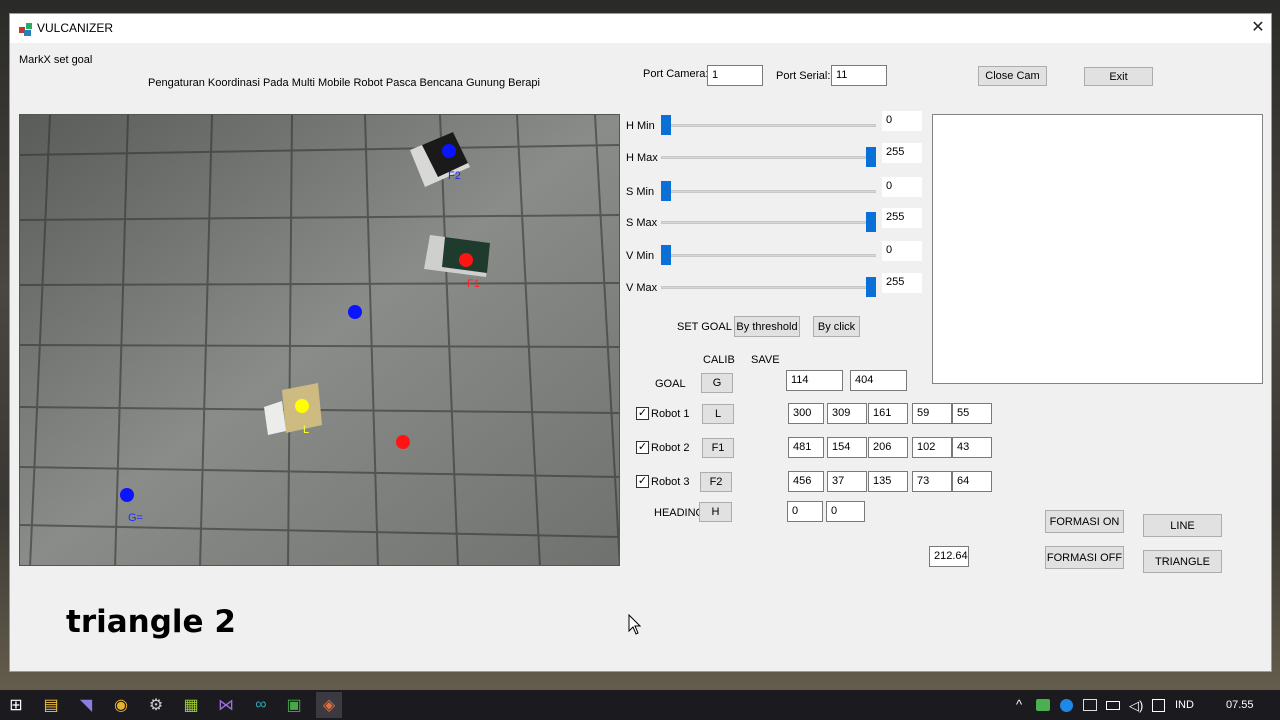  I want to click on close-cam-button: Close Cam, so click(1012, 76).